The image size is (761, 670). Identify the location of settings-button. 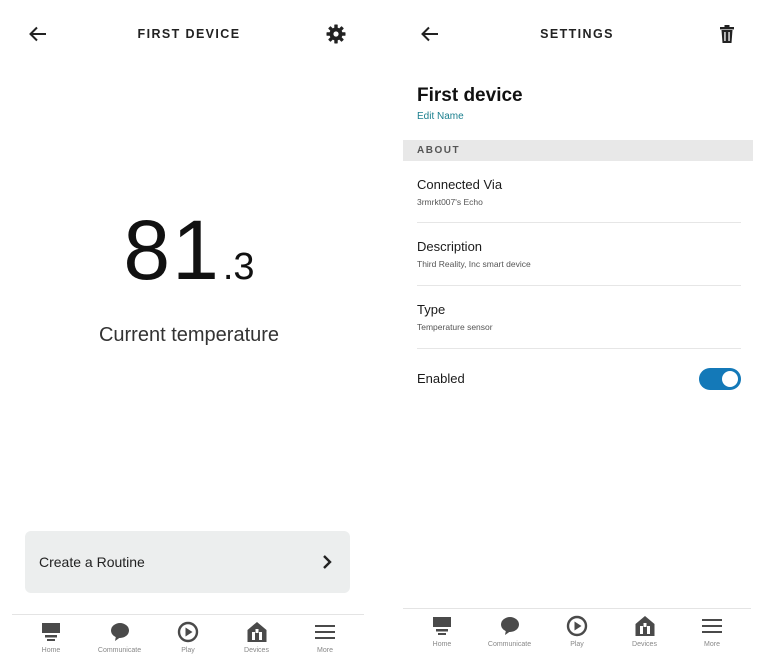
(336, 34).